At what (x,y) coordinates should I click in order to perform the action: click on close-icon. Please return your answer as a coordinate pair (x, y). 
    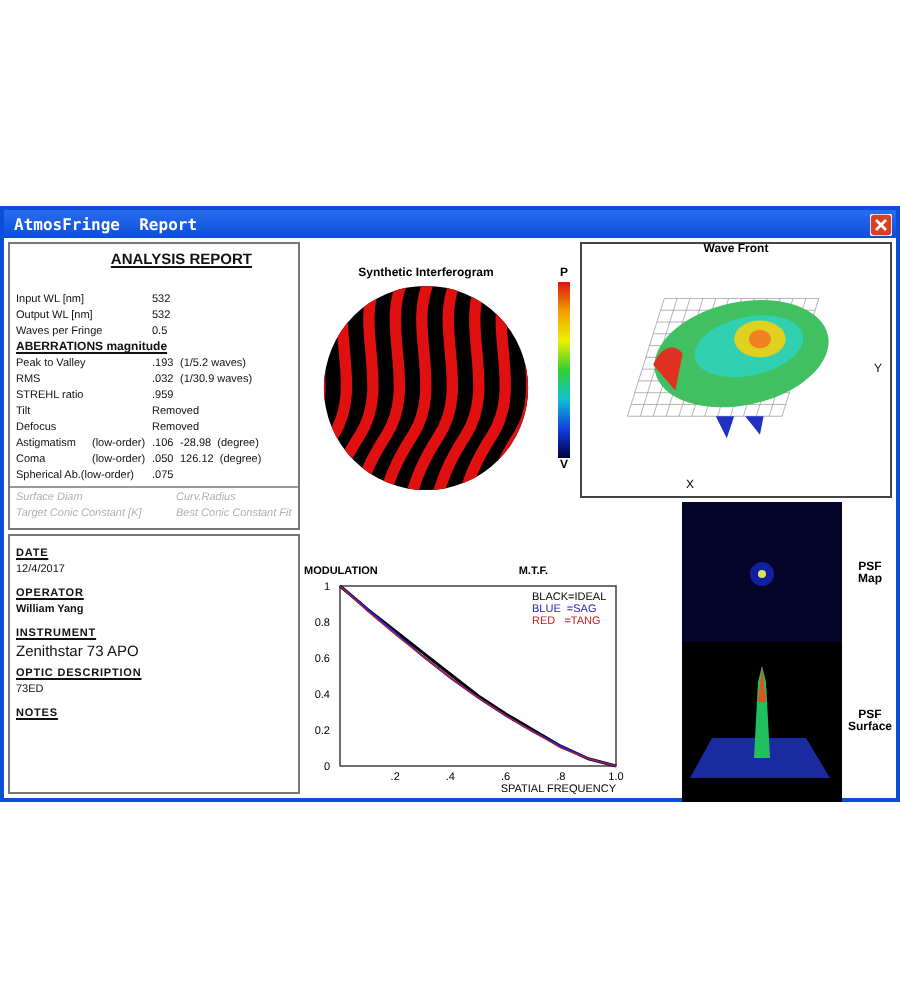
    Looking at the image, I should click on (881, 224).